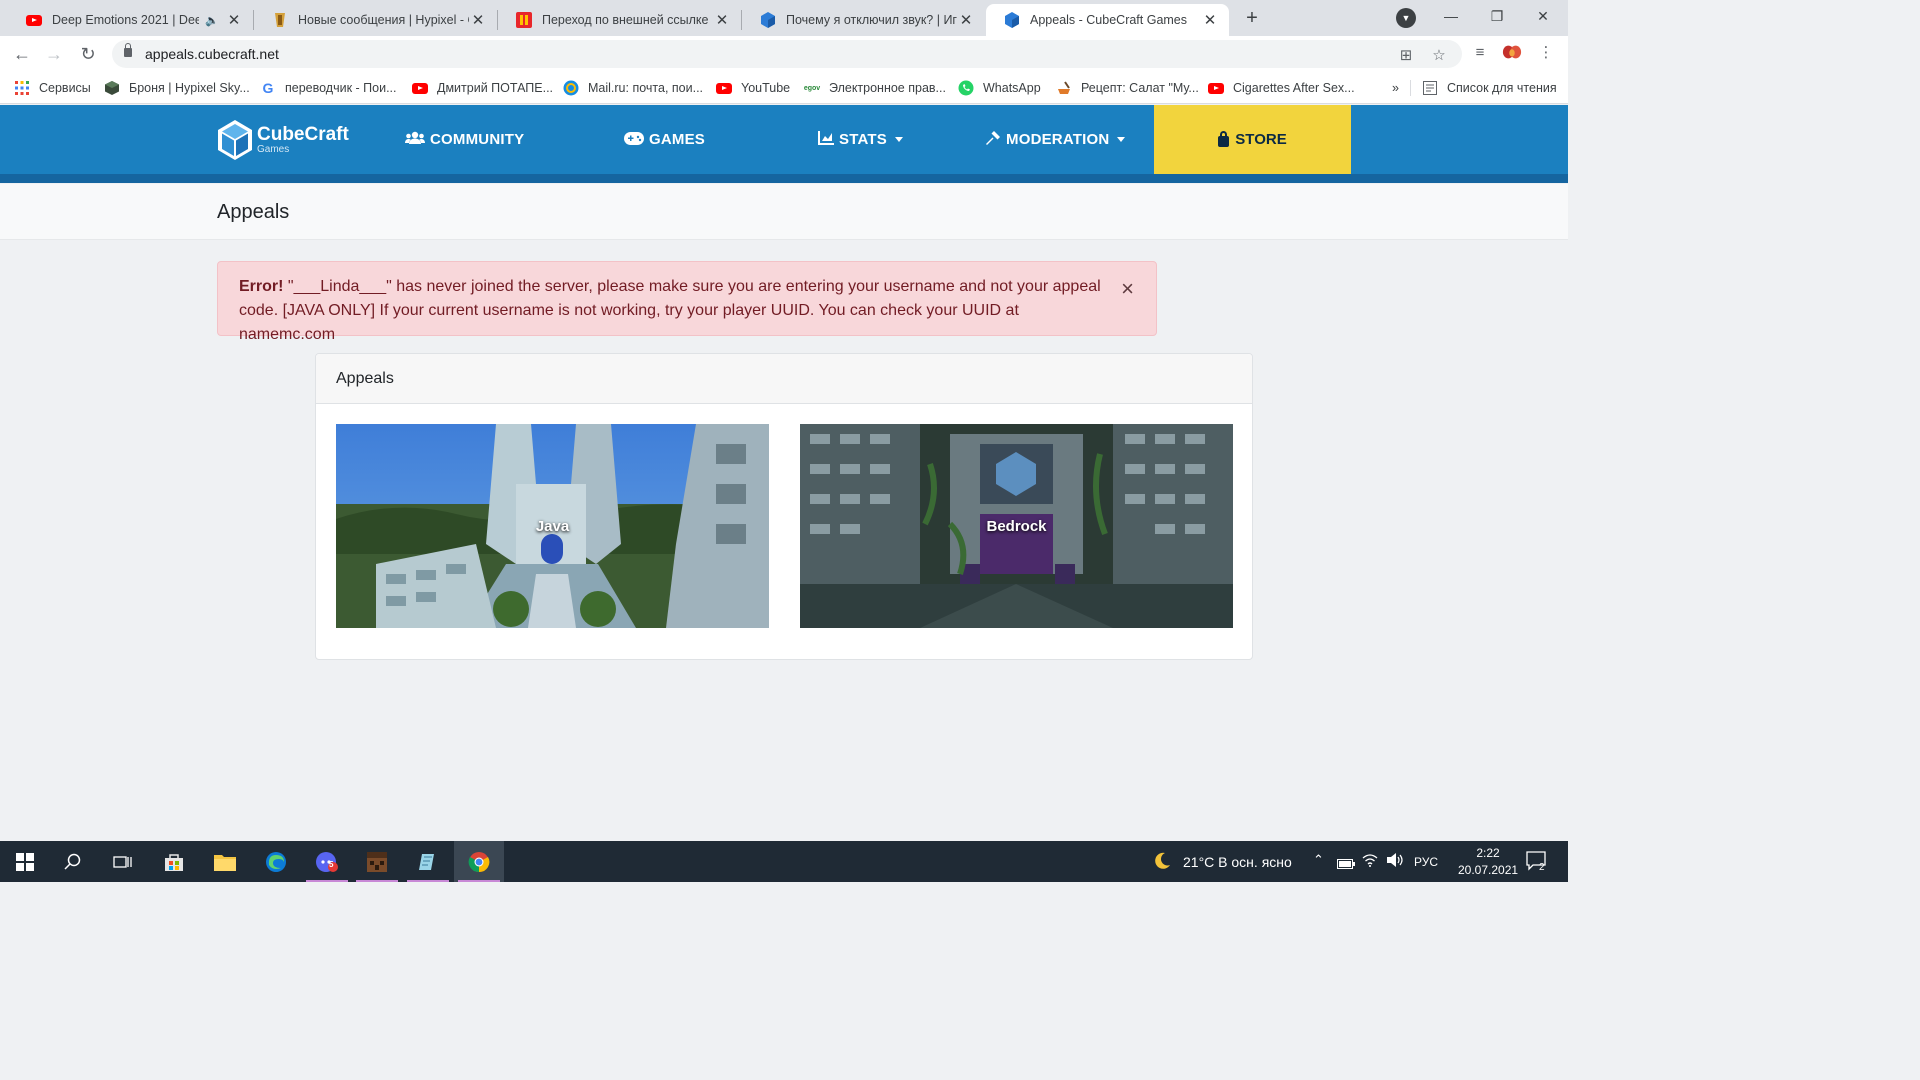 The image size is (1920, 1080). What do you see at coordinates (1162, 863) in the screenshot?
I see `weather-moon-icon` at bounding box center [1162, 863].